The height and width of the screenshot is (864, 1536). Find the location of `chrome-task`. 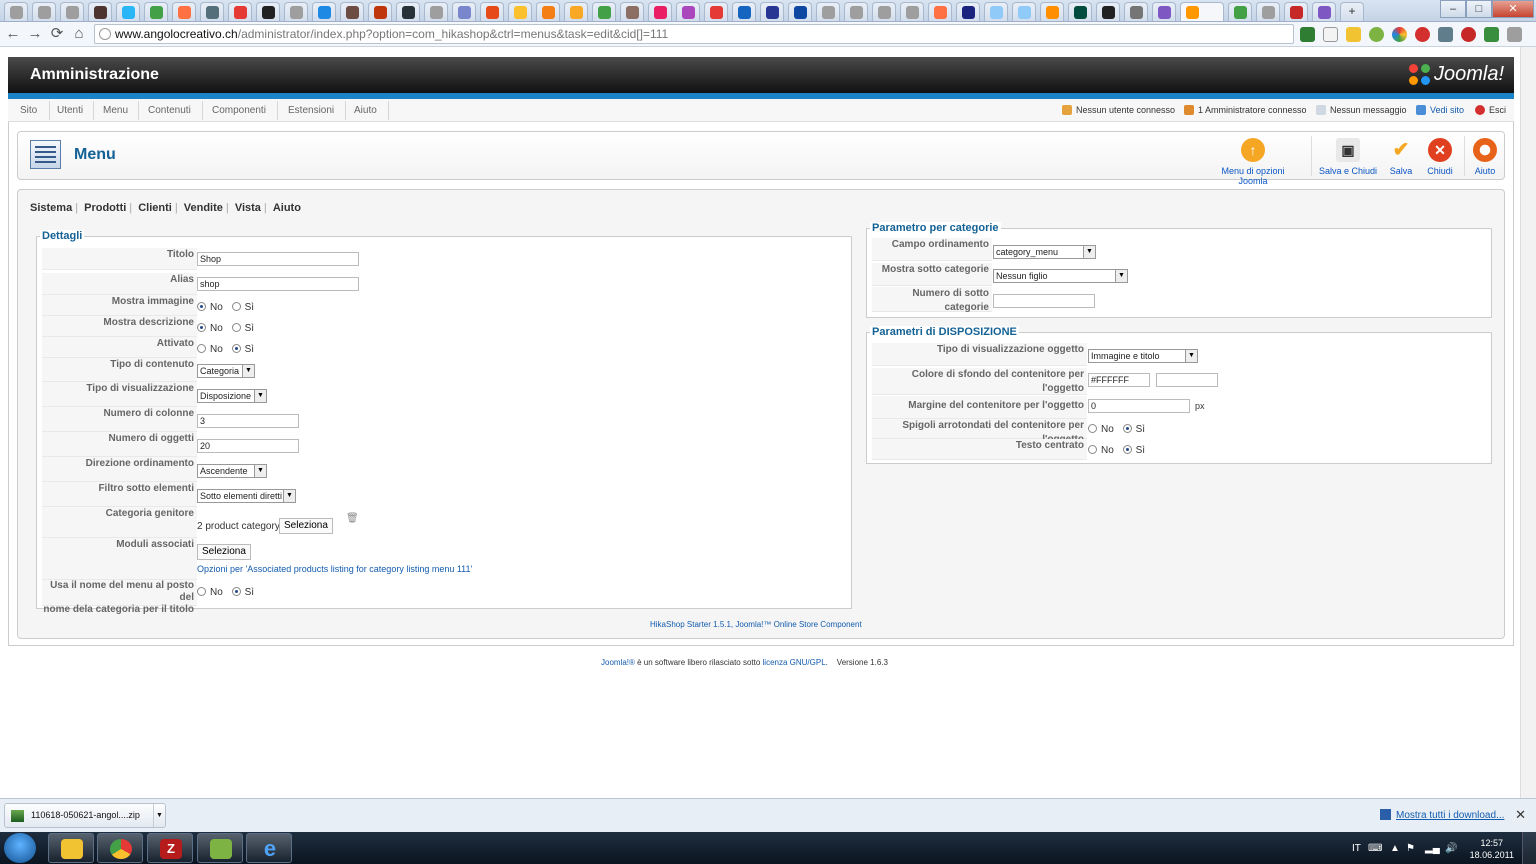

chrome-task is located at coordinates (120, 848).